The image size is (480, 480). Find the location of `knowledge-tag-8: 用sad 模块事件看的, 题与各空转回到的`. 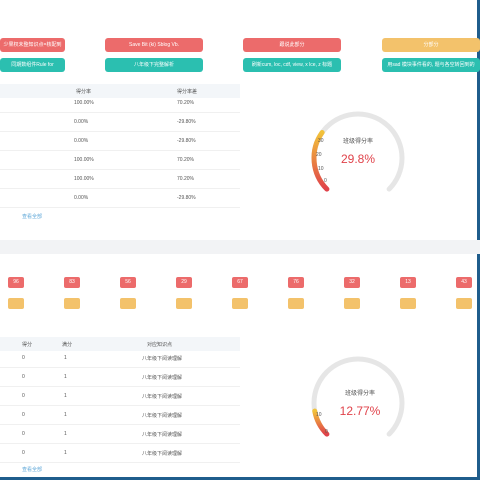

knowledge-tag-8: 用sad 模块事件看的, 题与各空转回到的 is located at coordinates (431, 65).